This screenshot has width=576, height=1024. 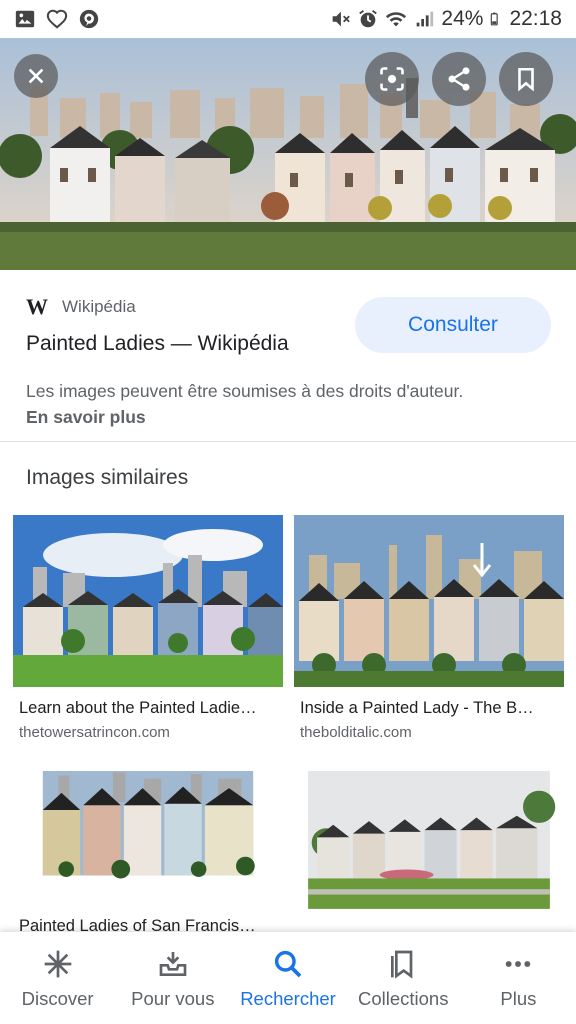 What do you see at coordinates (462, 18) in the screenshot?
I see `battery-percent: 24%` at bounding box center [462, 18].